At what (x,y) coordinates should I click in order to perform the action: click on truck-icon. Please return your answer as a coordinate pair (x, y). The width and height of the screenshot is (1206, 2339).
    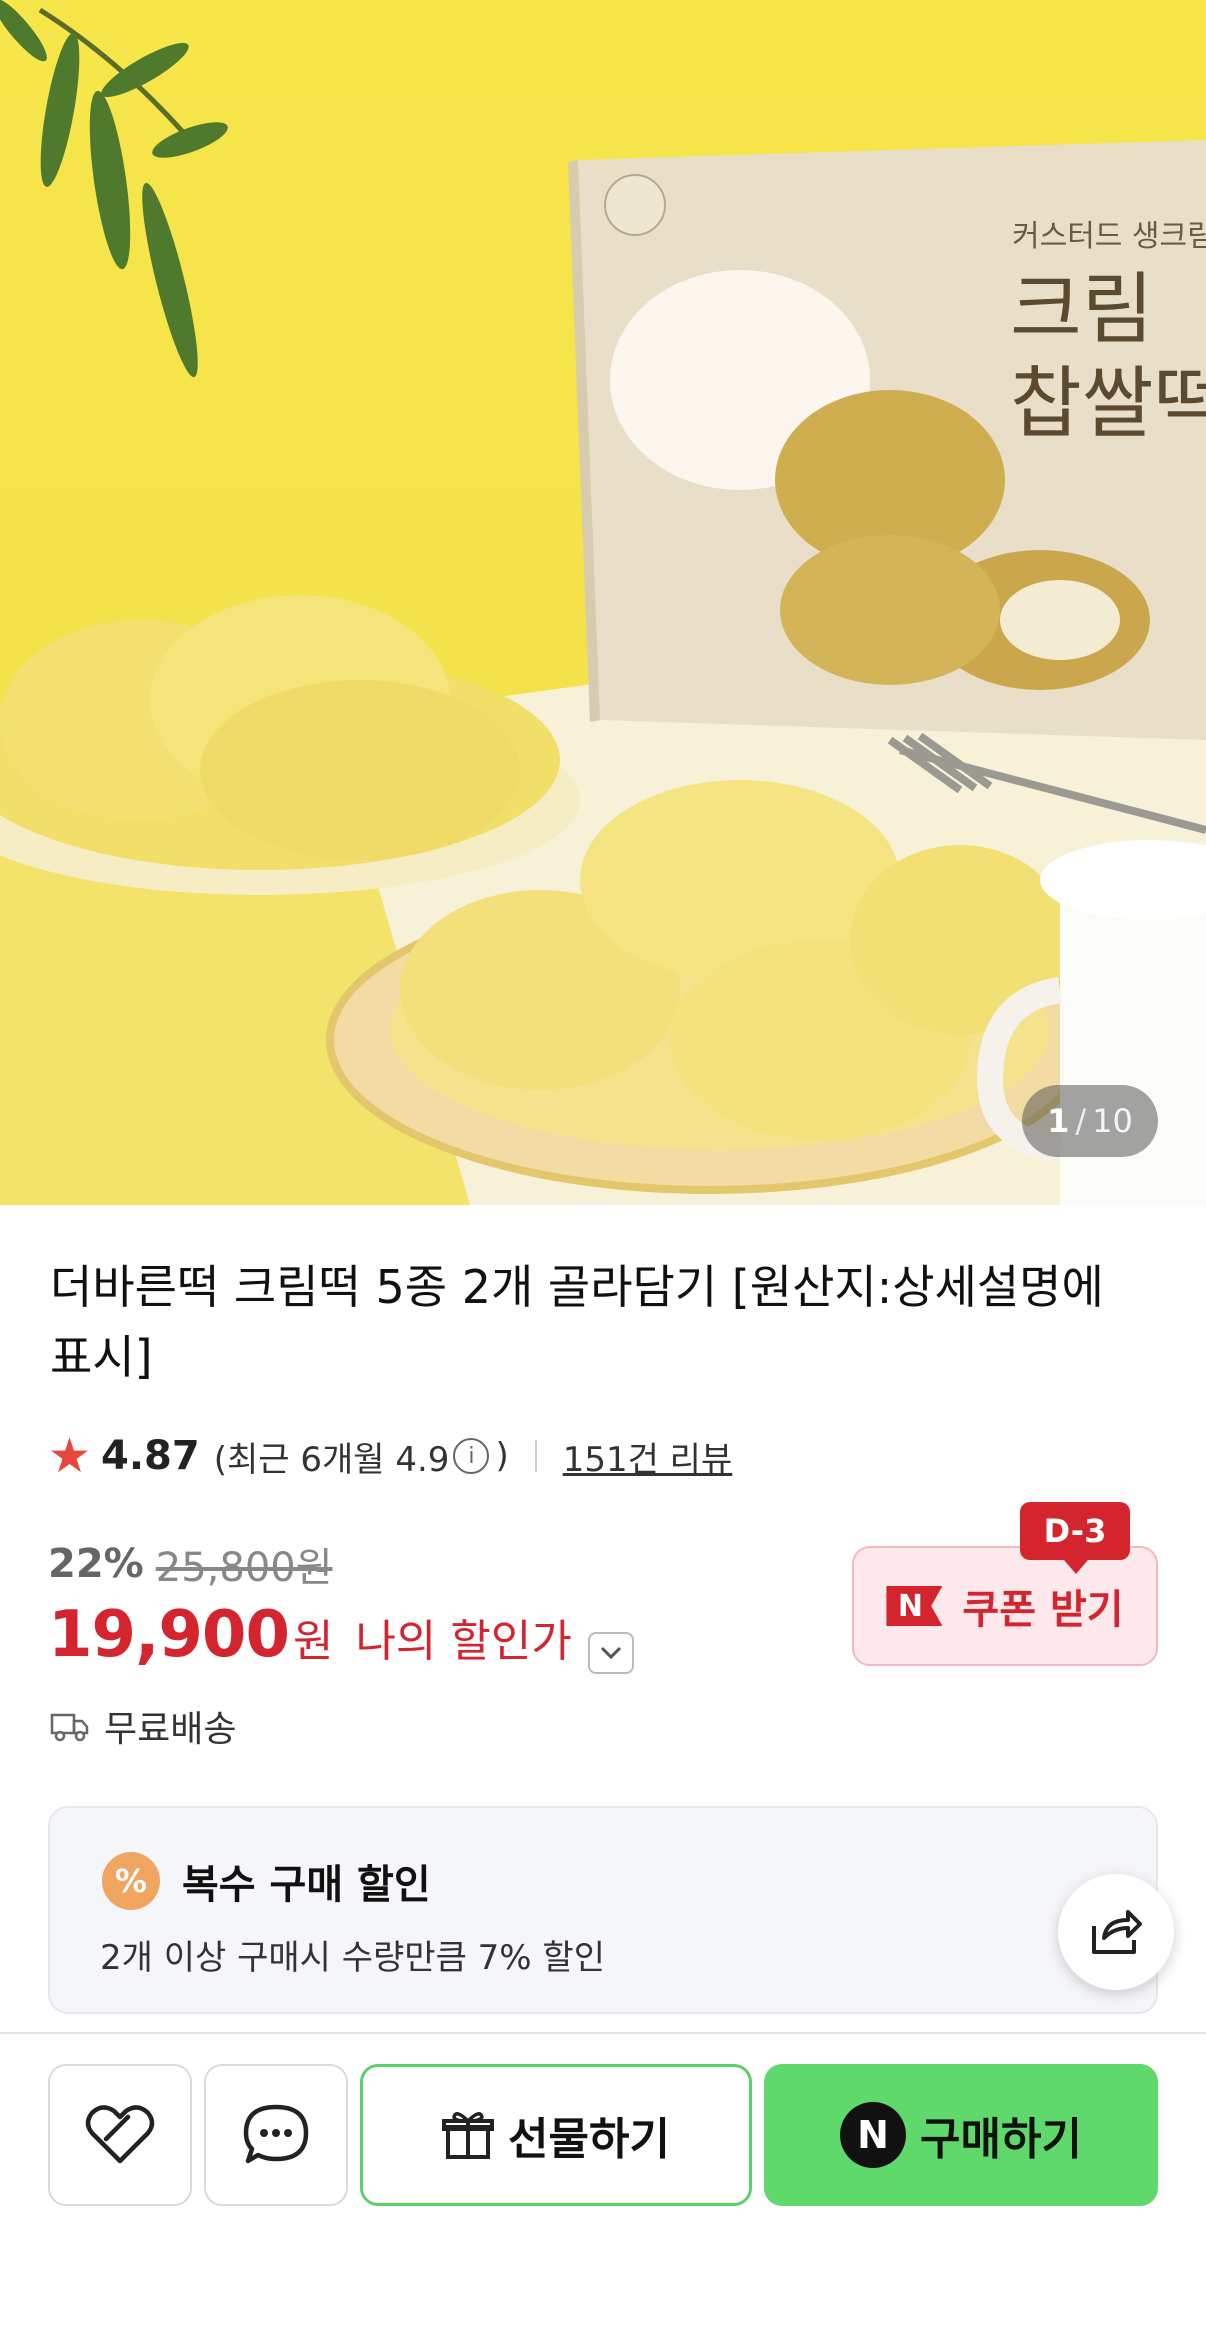
    Looking at the image, I should click on (69, 1727).